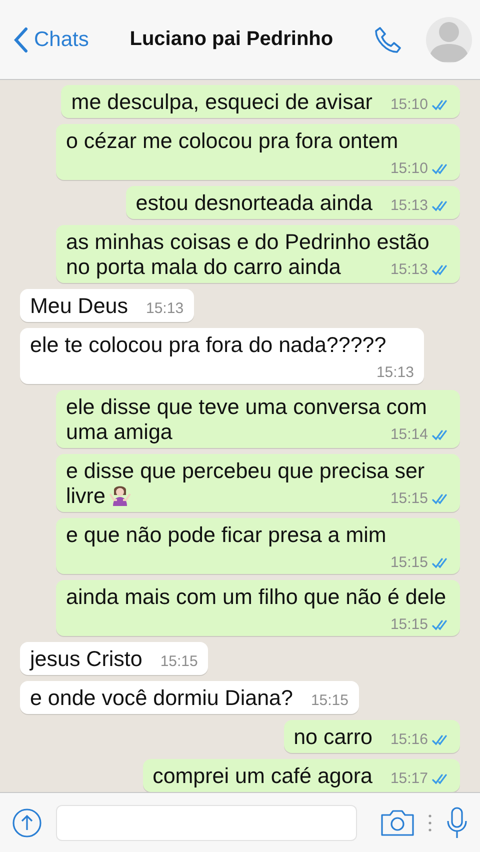  I want to click on sent-message: ele disse que teve uma conversa com uma amiga 15:14, so click(258, 419).